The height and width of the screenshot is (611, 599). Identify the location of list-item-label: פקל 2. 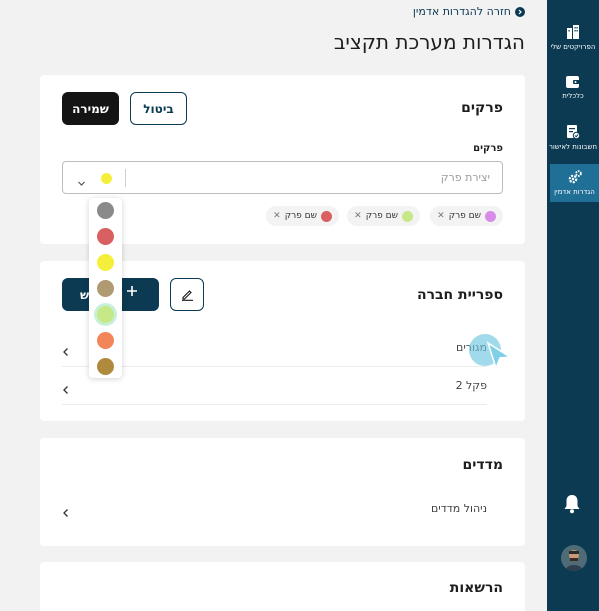
(471, 385).